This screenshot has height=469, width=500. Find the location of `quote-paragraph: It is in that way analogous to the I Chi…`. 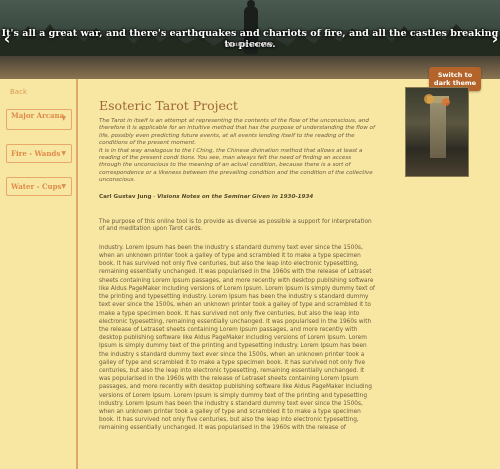

quote-paragraph: It is in that way analogous to the I Chi… is located at coordinates (236, 165).